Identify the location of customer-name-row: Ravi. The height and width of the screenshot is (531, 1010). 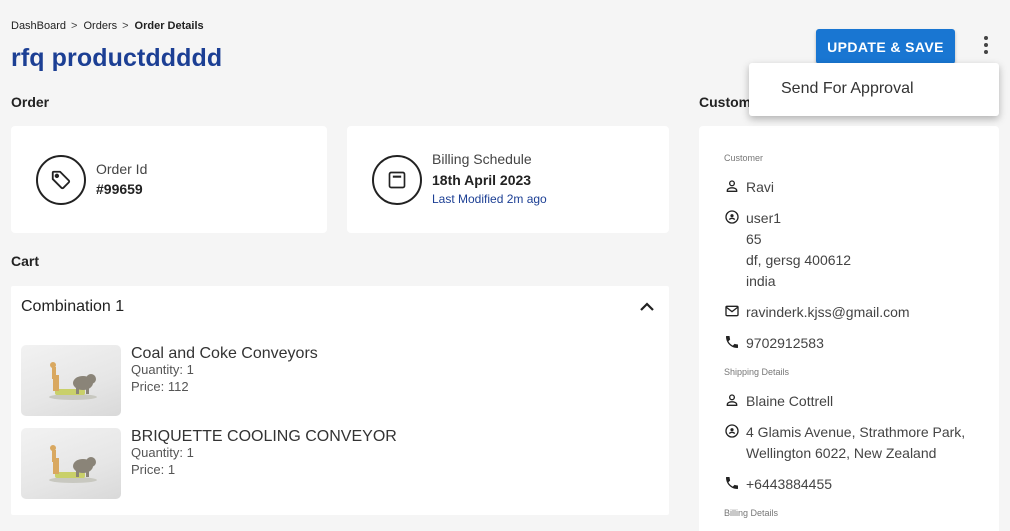
(749, 187).